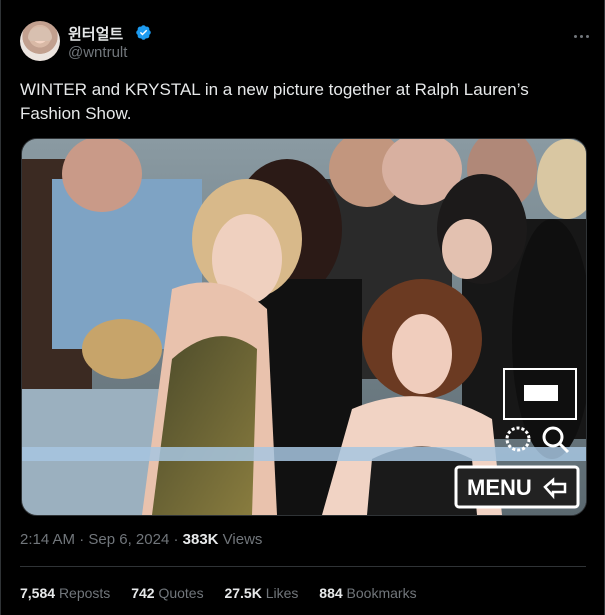 This screenshot has width=605, height=615. What do you see at coordinates (47, 539) in the screenshot?
I see `tweet-time: 2:14 AM` at bounding box center [47, 539].